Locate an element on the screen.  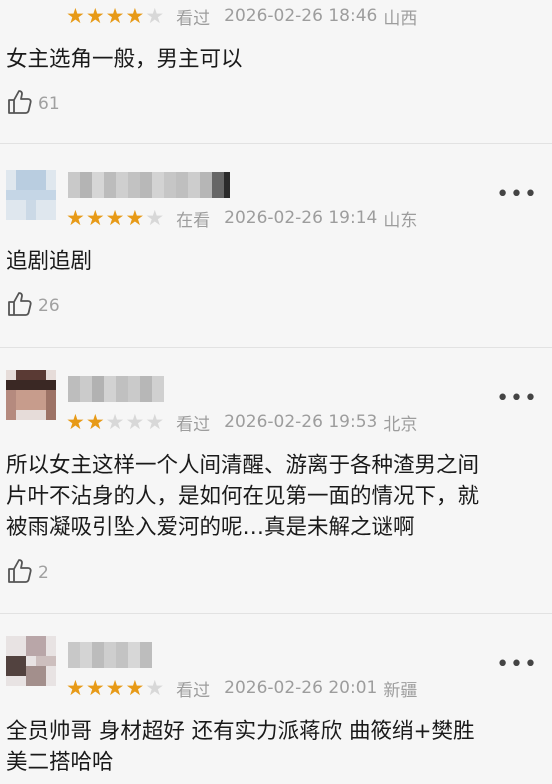
review-location: 北京 is located at coordinates (400, 424).